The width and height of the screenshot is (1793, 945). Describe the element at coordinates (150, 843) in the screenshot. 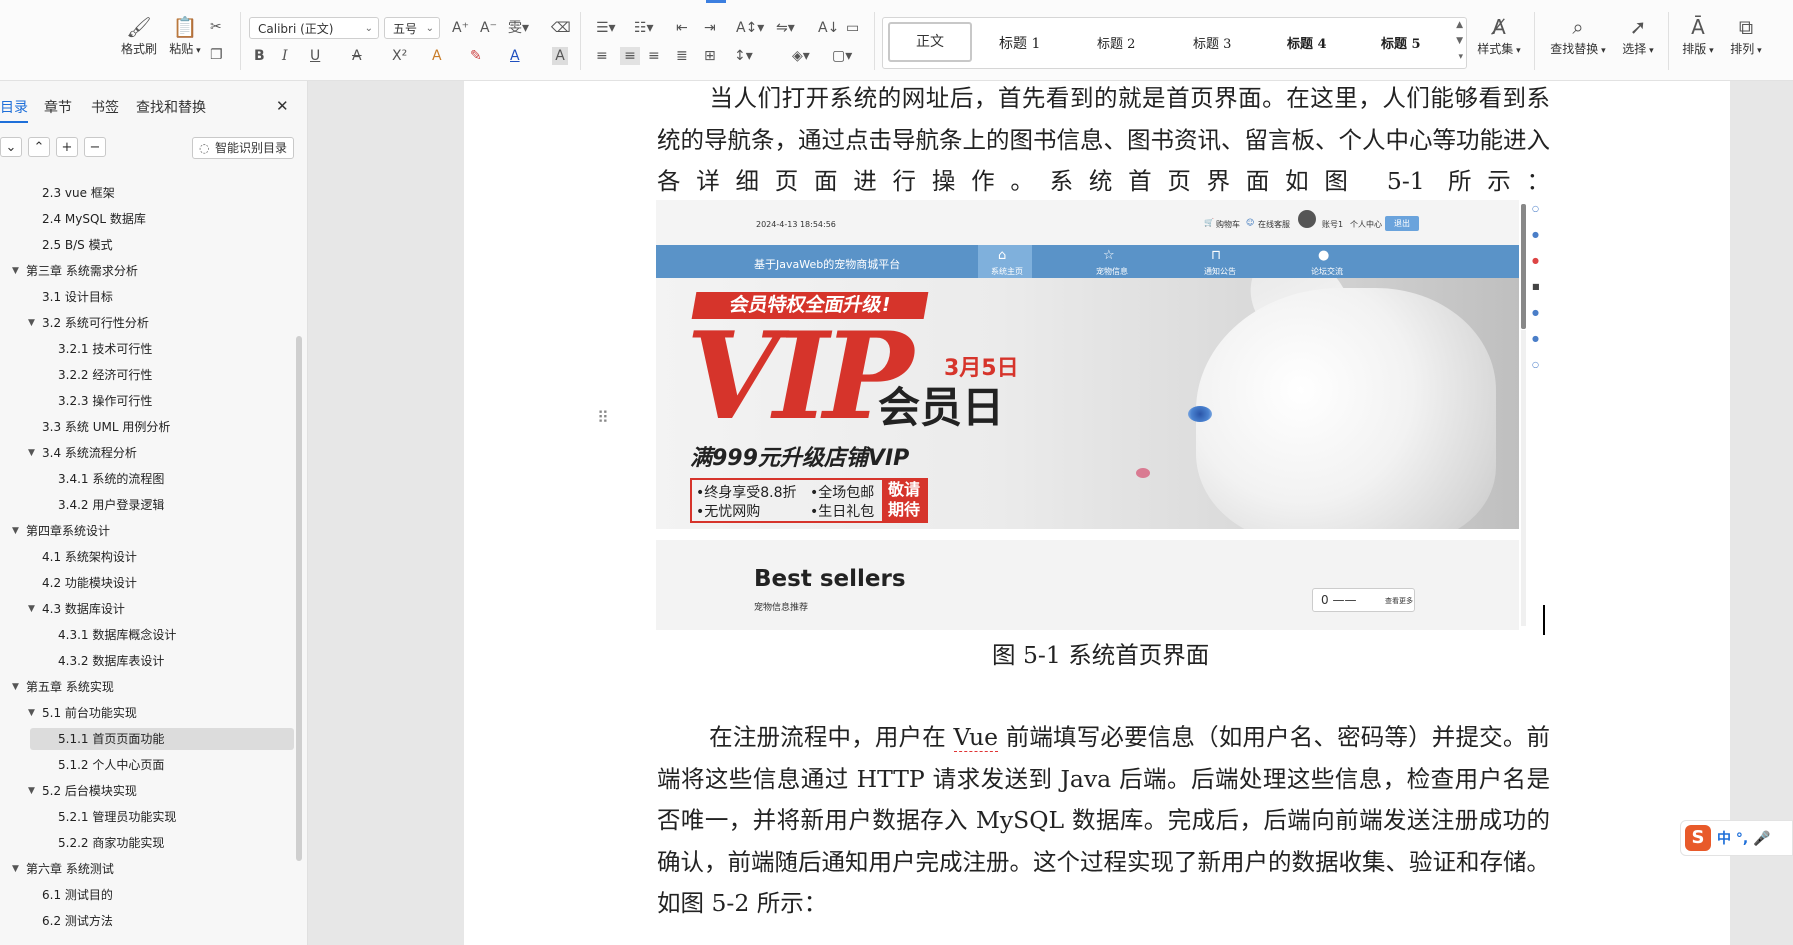

I see `toc-item: 5.2.2 商家功能实现` at that location.